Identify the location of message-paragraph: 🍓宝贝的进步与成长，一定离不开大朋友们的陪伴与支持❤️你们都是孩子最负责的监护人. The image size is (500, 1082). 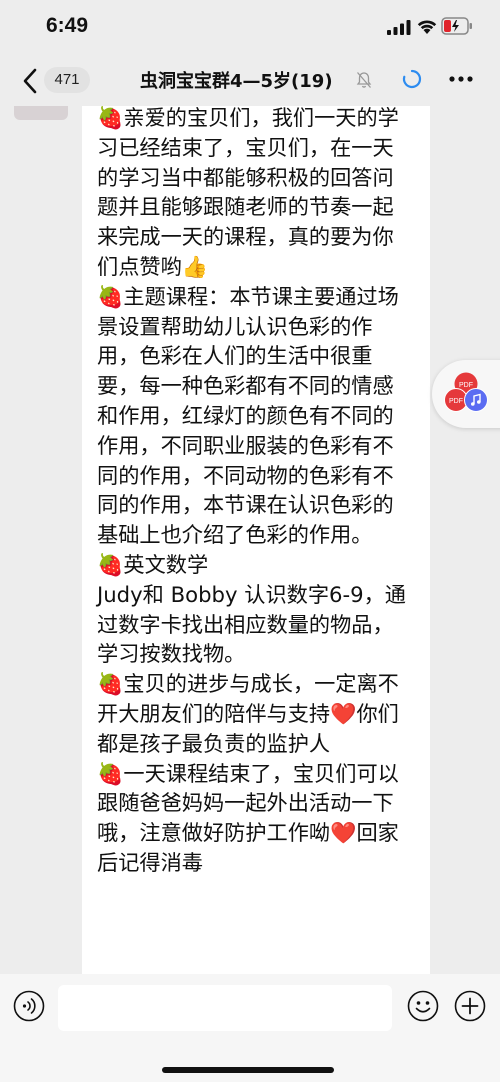
(248, 713).